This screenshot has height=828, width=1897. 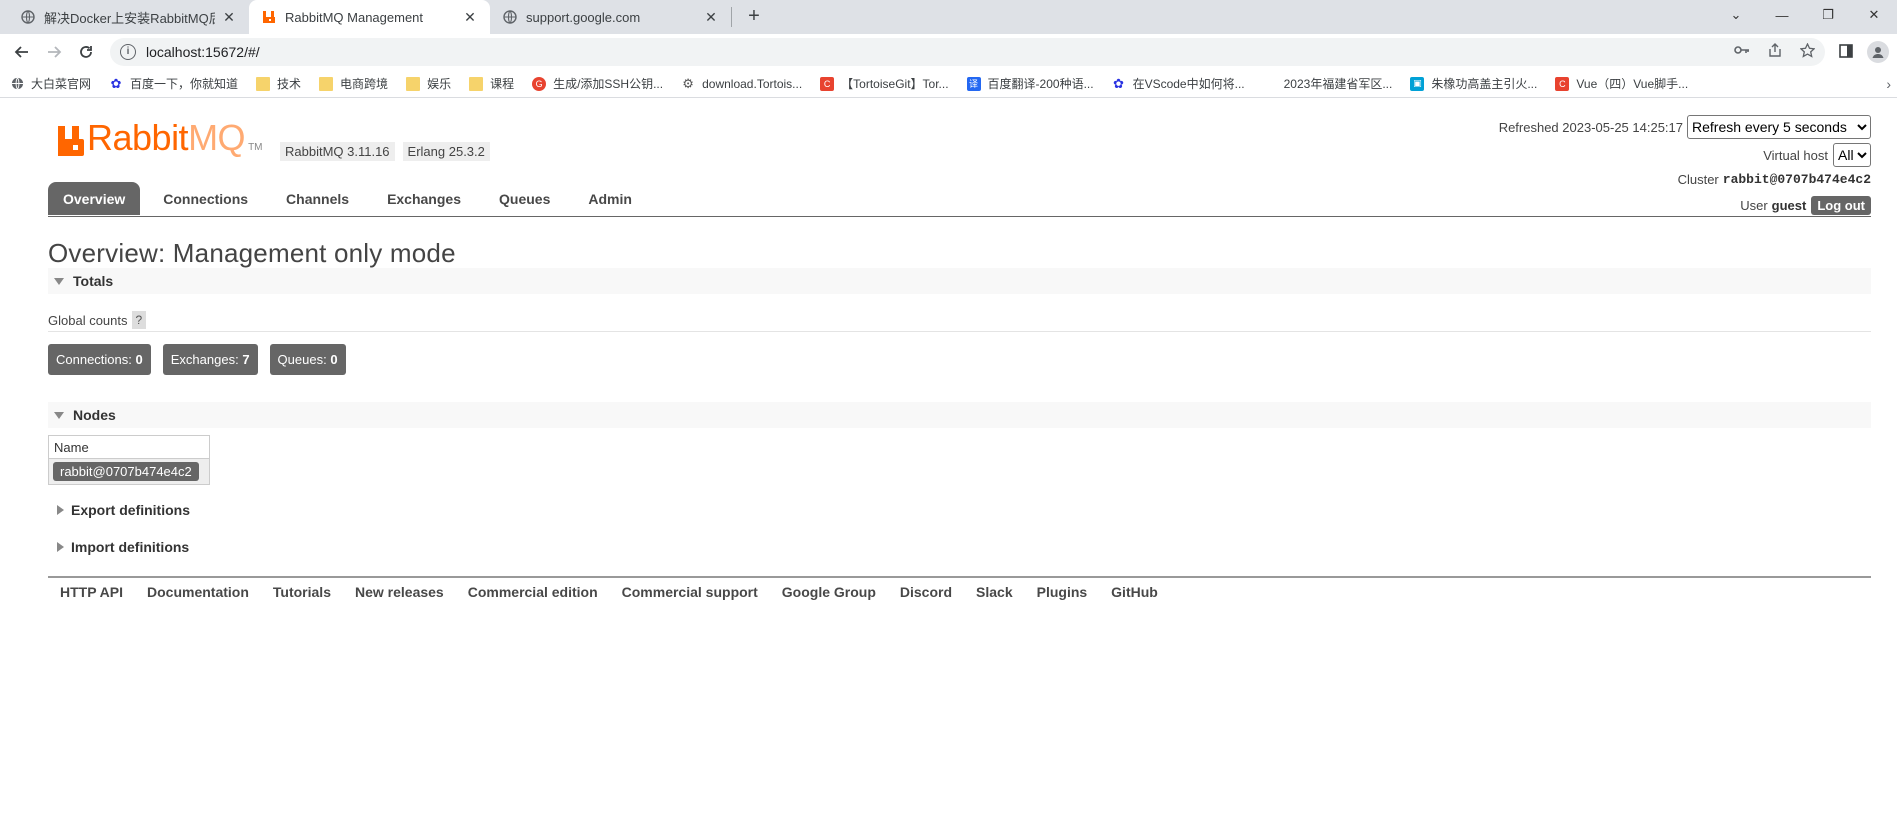 What do you see at coordinates (533, 592) in the screenshot?
I see `footer-link-commercial-edition: Commercial edition` at bounding box center [533, 592].